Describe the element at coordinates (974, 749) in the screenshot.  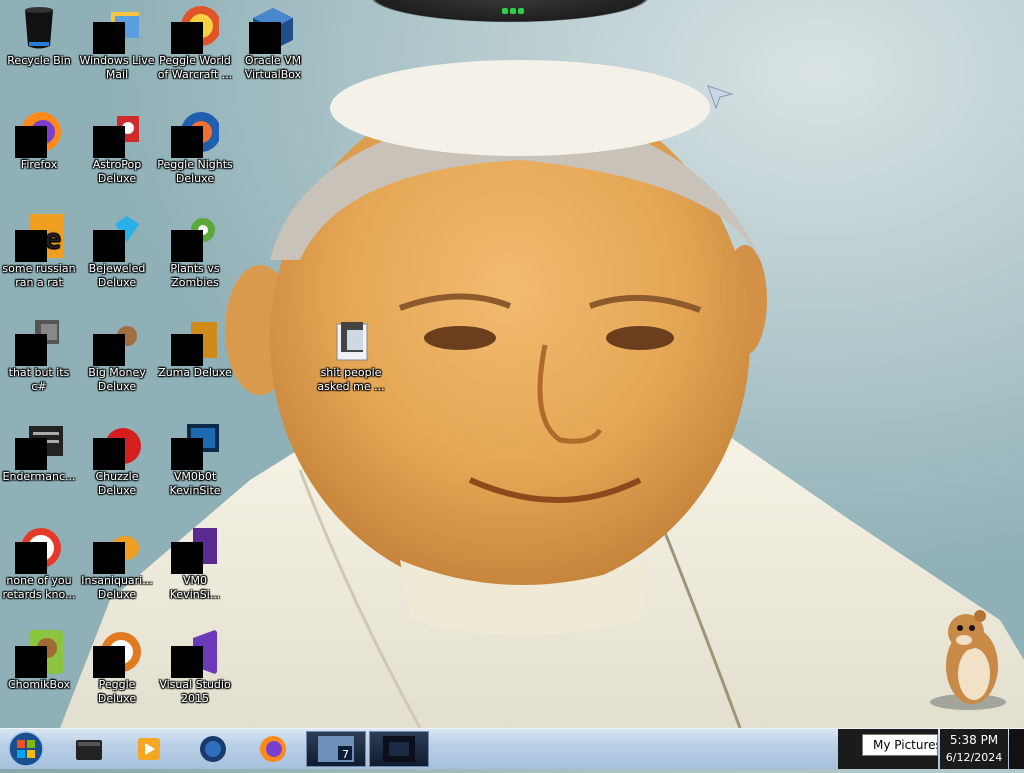
I see `system-clock: 5:38 PM 6/12/2024` at that location.